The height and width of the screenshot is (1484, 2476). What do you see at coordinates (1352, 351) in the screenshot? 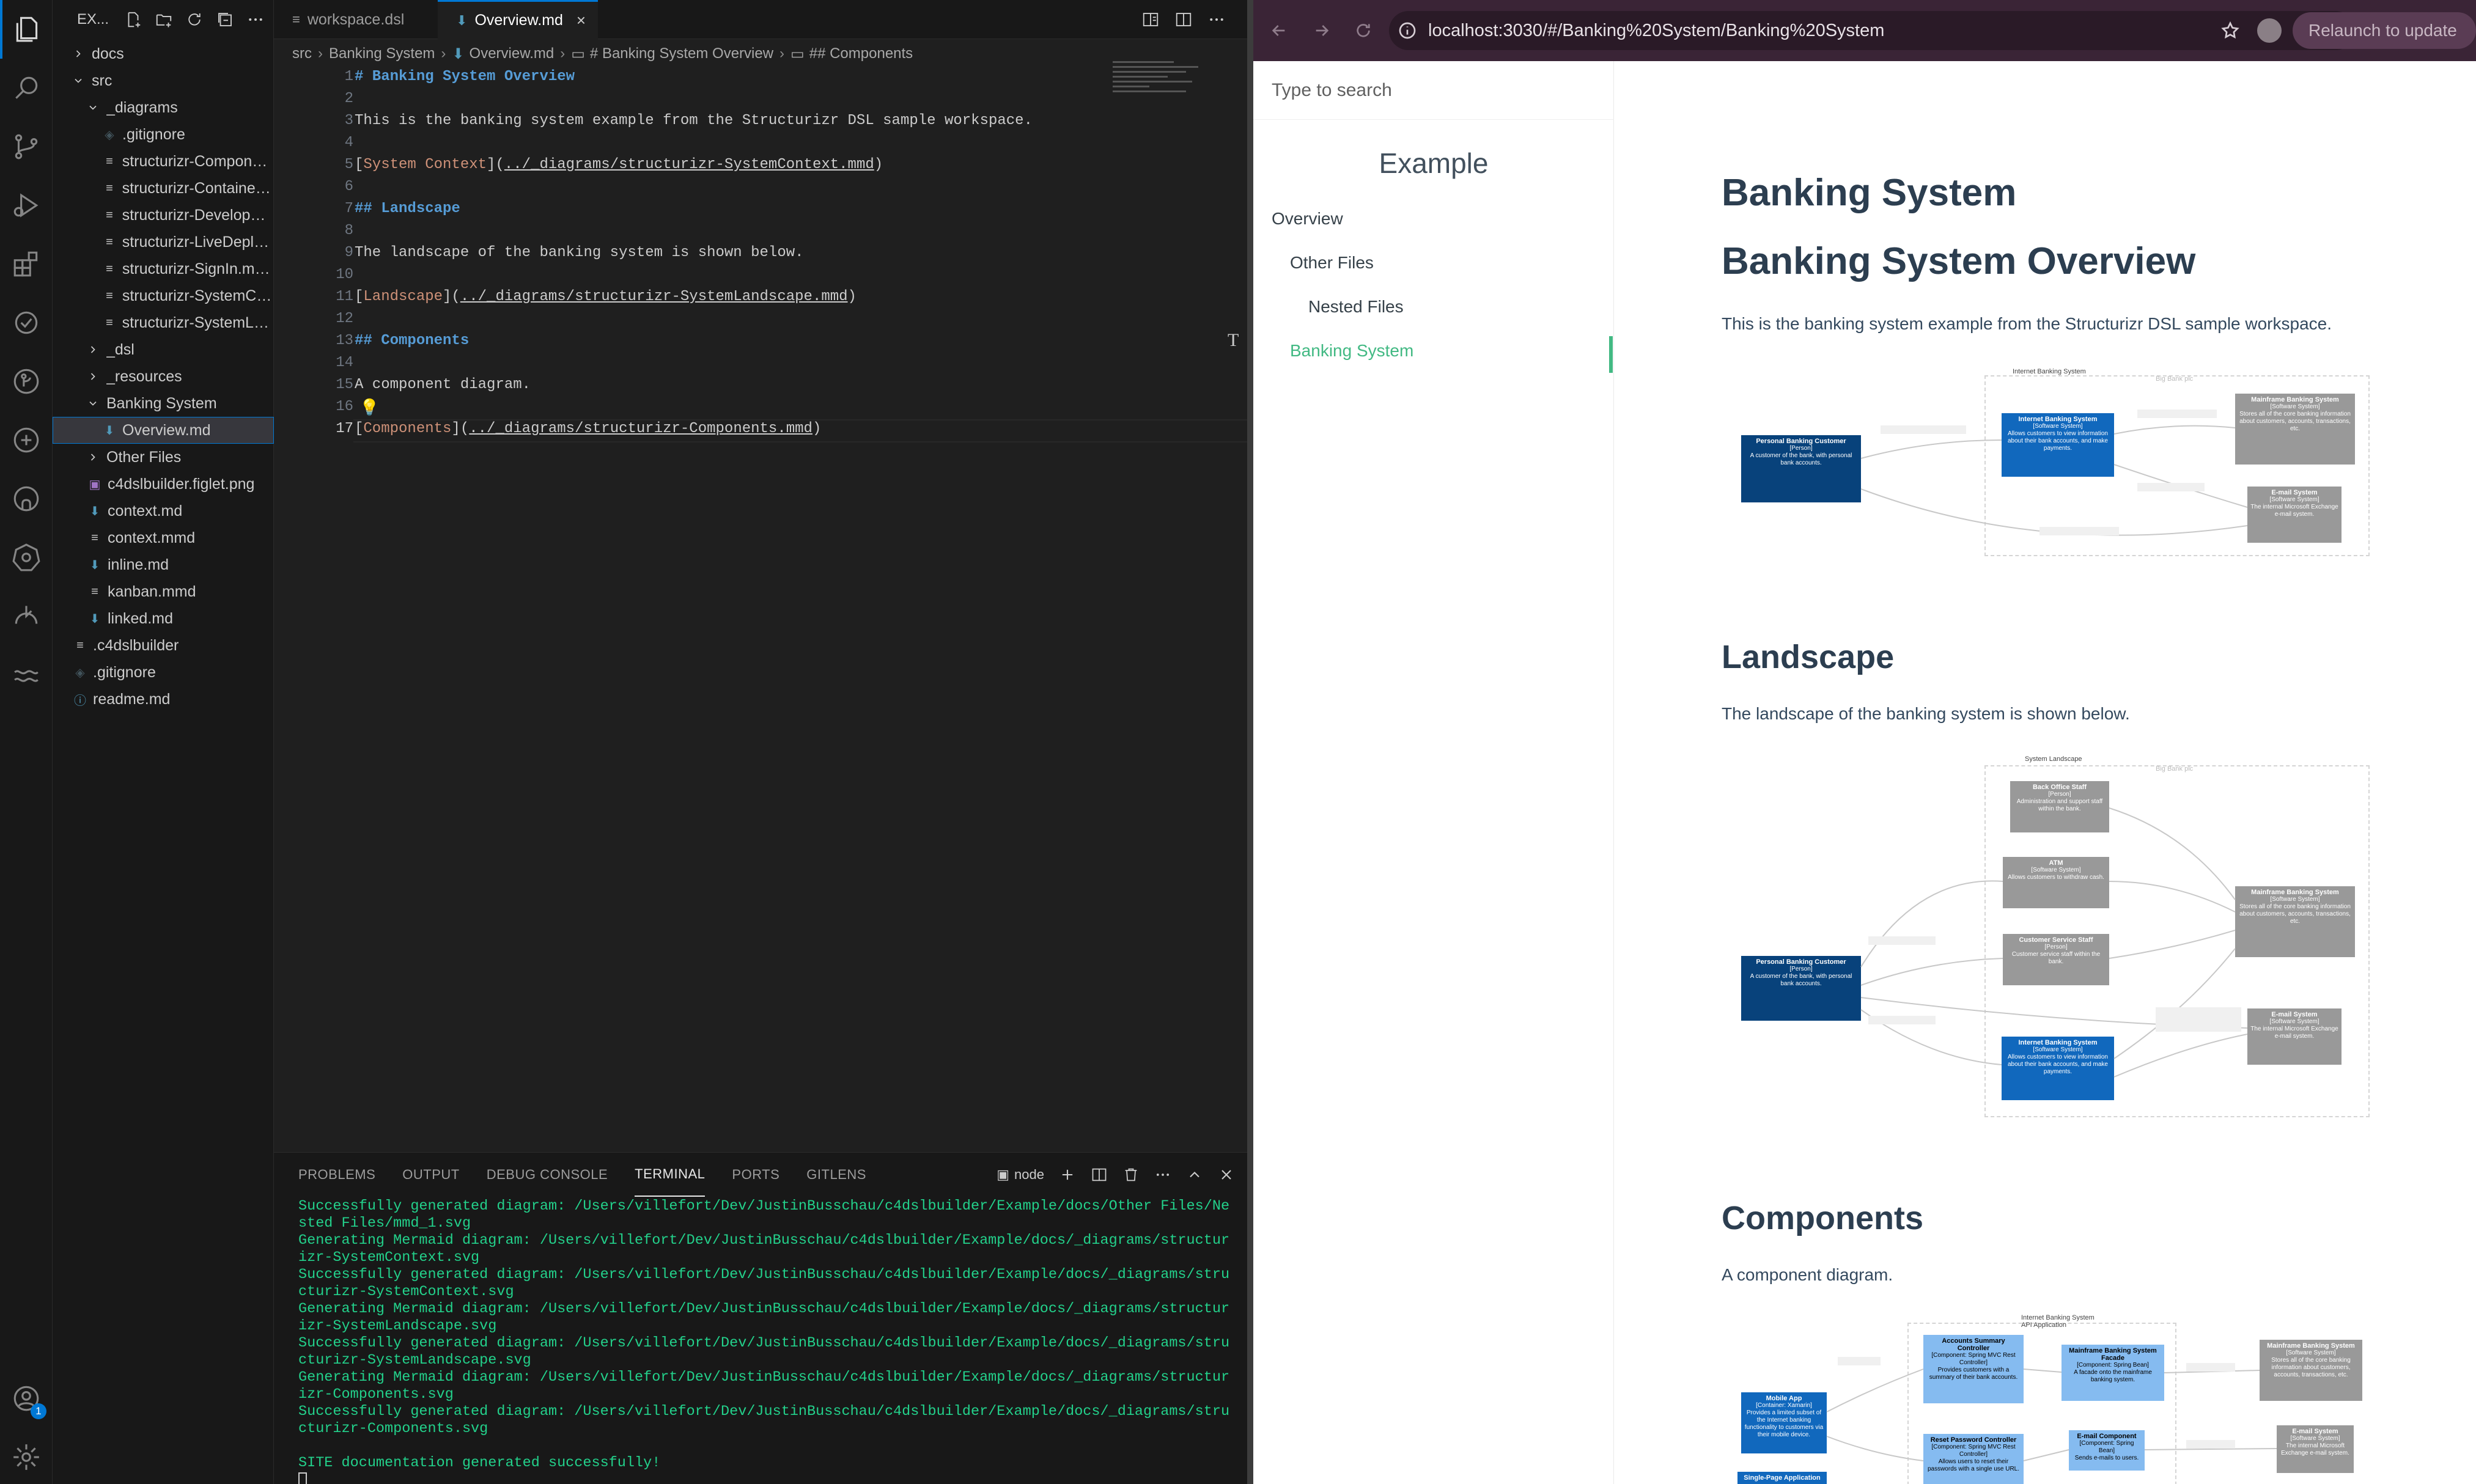
I see `nav-banking-system: Banking System` at bounding box center [1352, 351].